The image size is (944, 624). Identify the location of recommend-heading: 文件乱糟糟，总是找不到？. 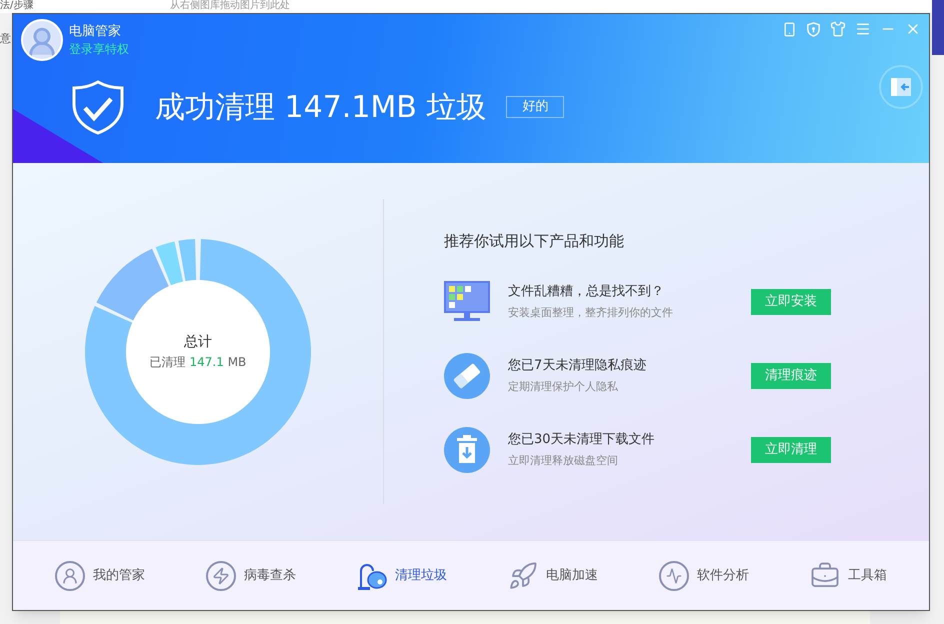
(586, 291).